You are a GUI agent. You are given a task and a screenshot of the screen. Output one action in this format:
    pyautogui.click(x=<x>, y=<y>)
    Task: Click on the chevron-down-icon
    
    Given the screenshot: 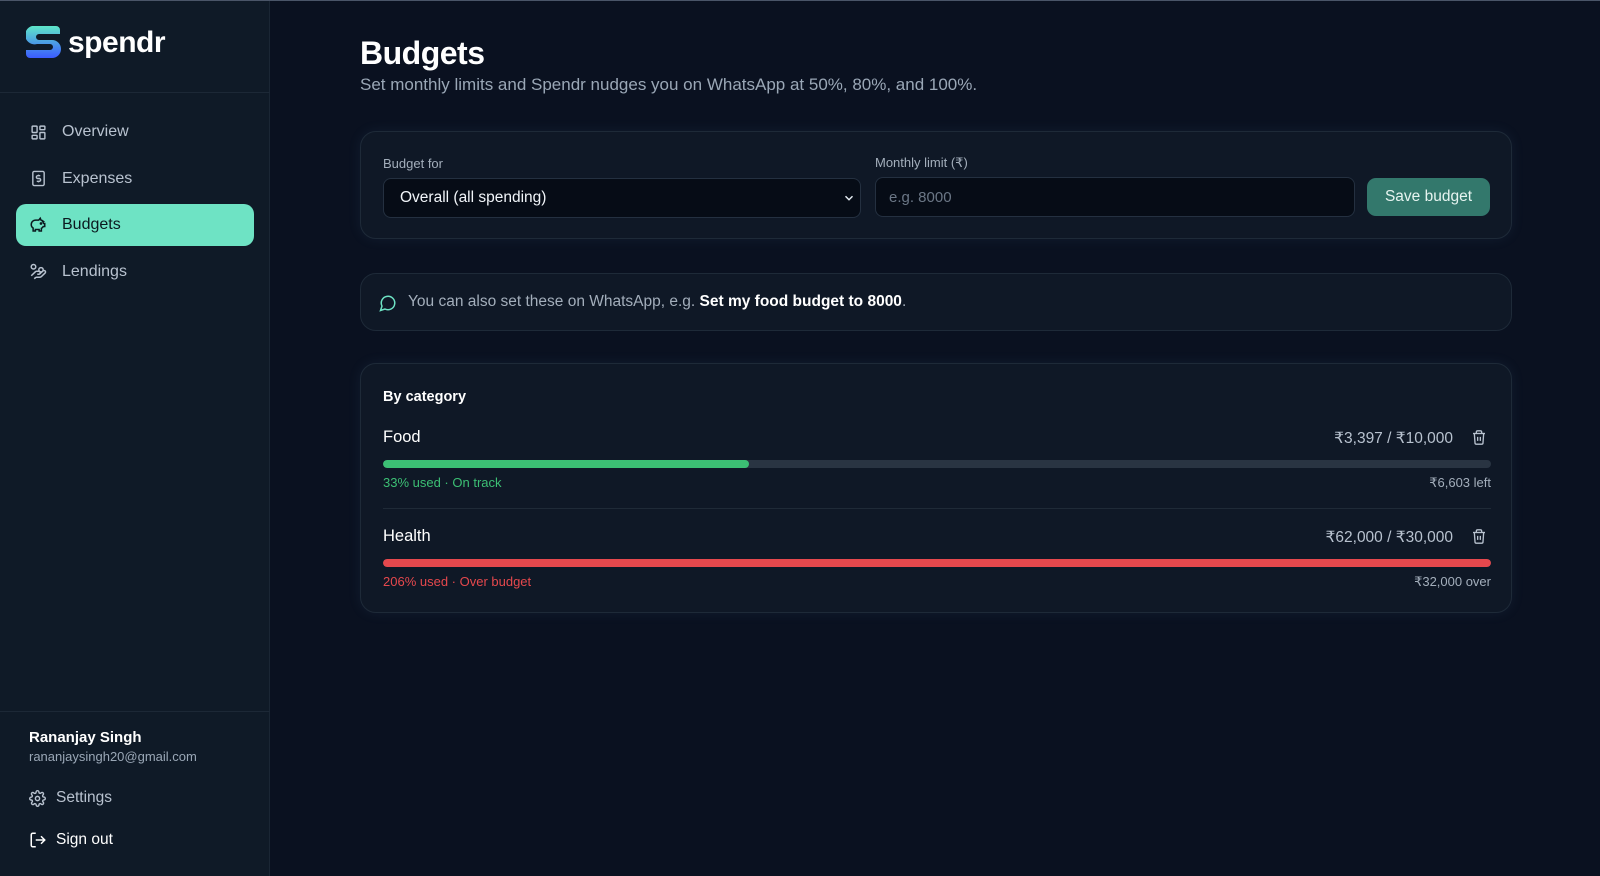 What is the action you would take?
    pyautogui.click(x=849, y=200)
    